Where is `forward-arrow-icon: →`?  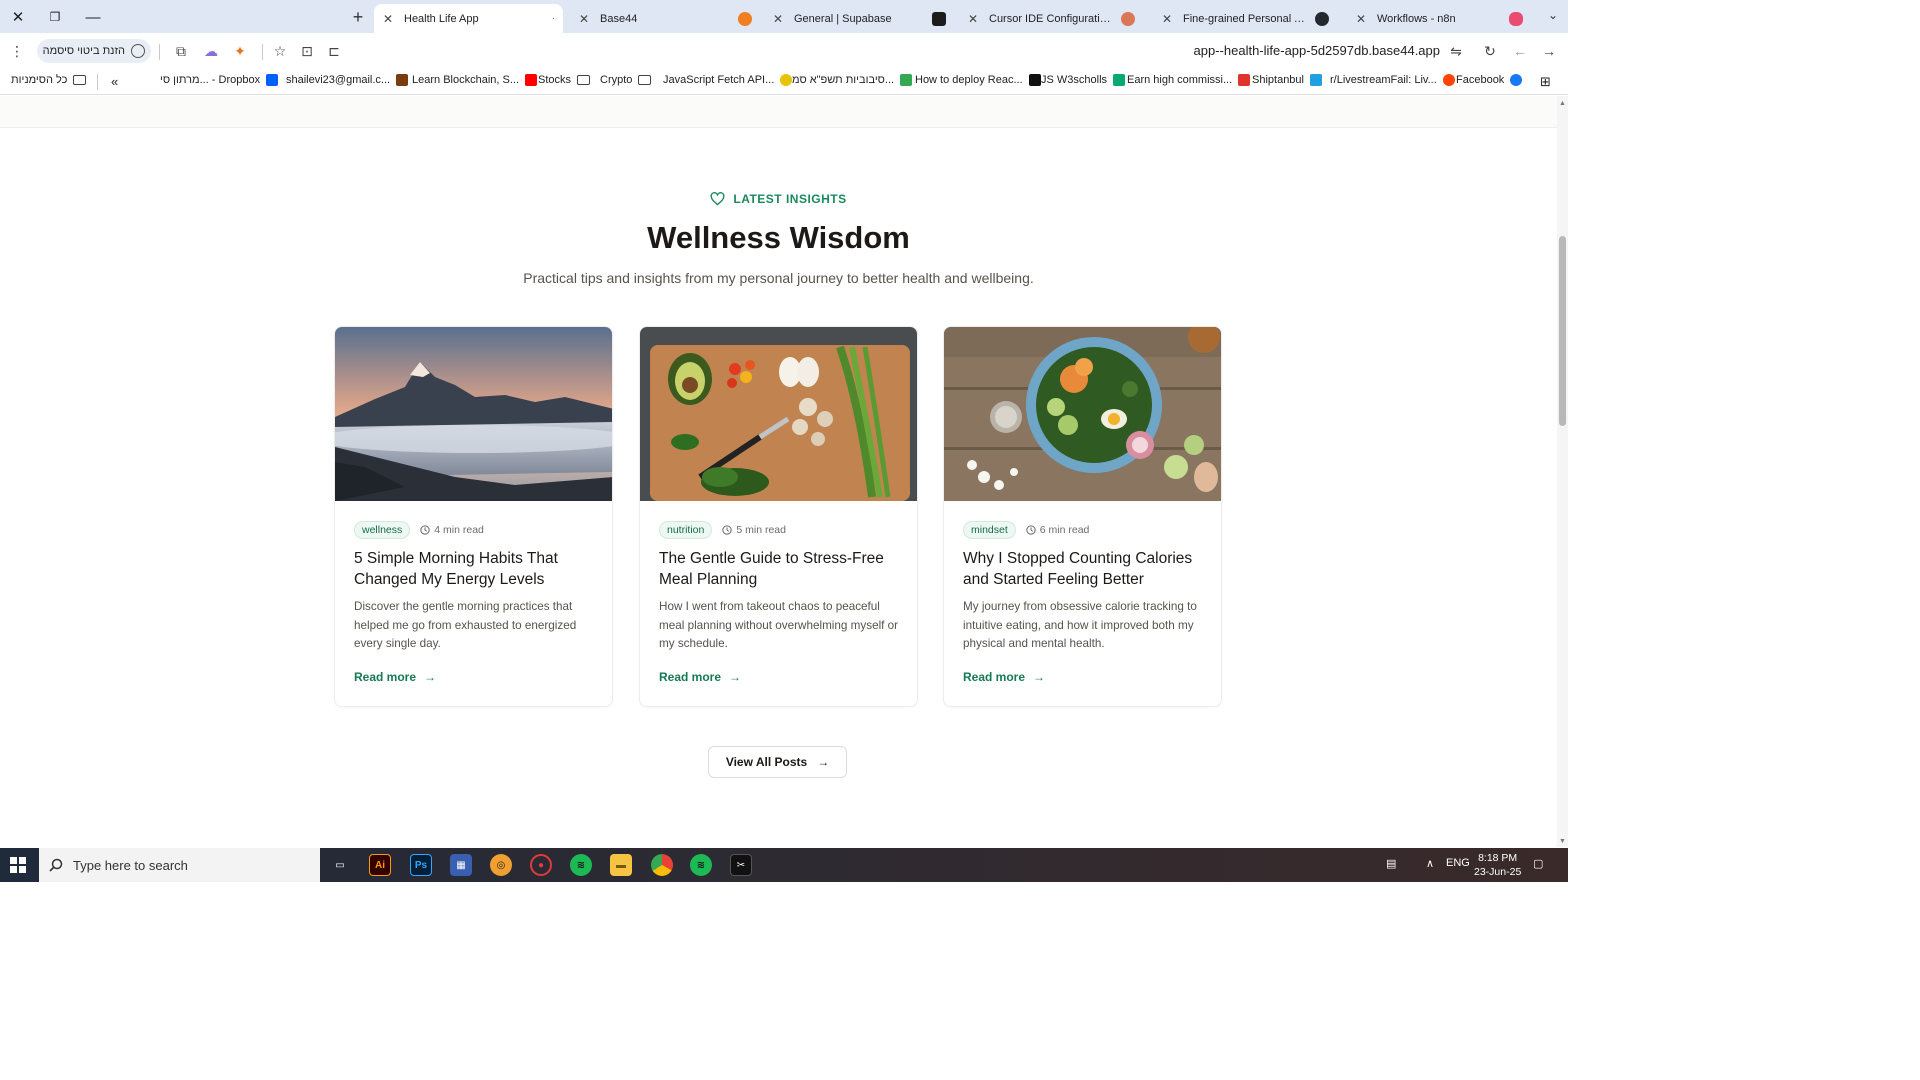
forward-arrow-icon: → is located at coordinates (1549, 51).